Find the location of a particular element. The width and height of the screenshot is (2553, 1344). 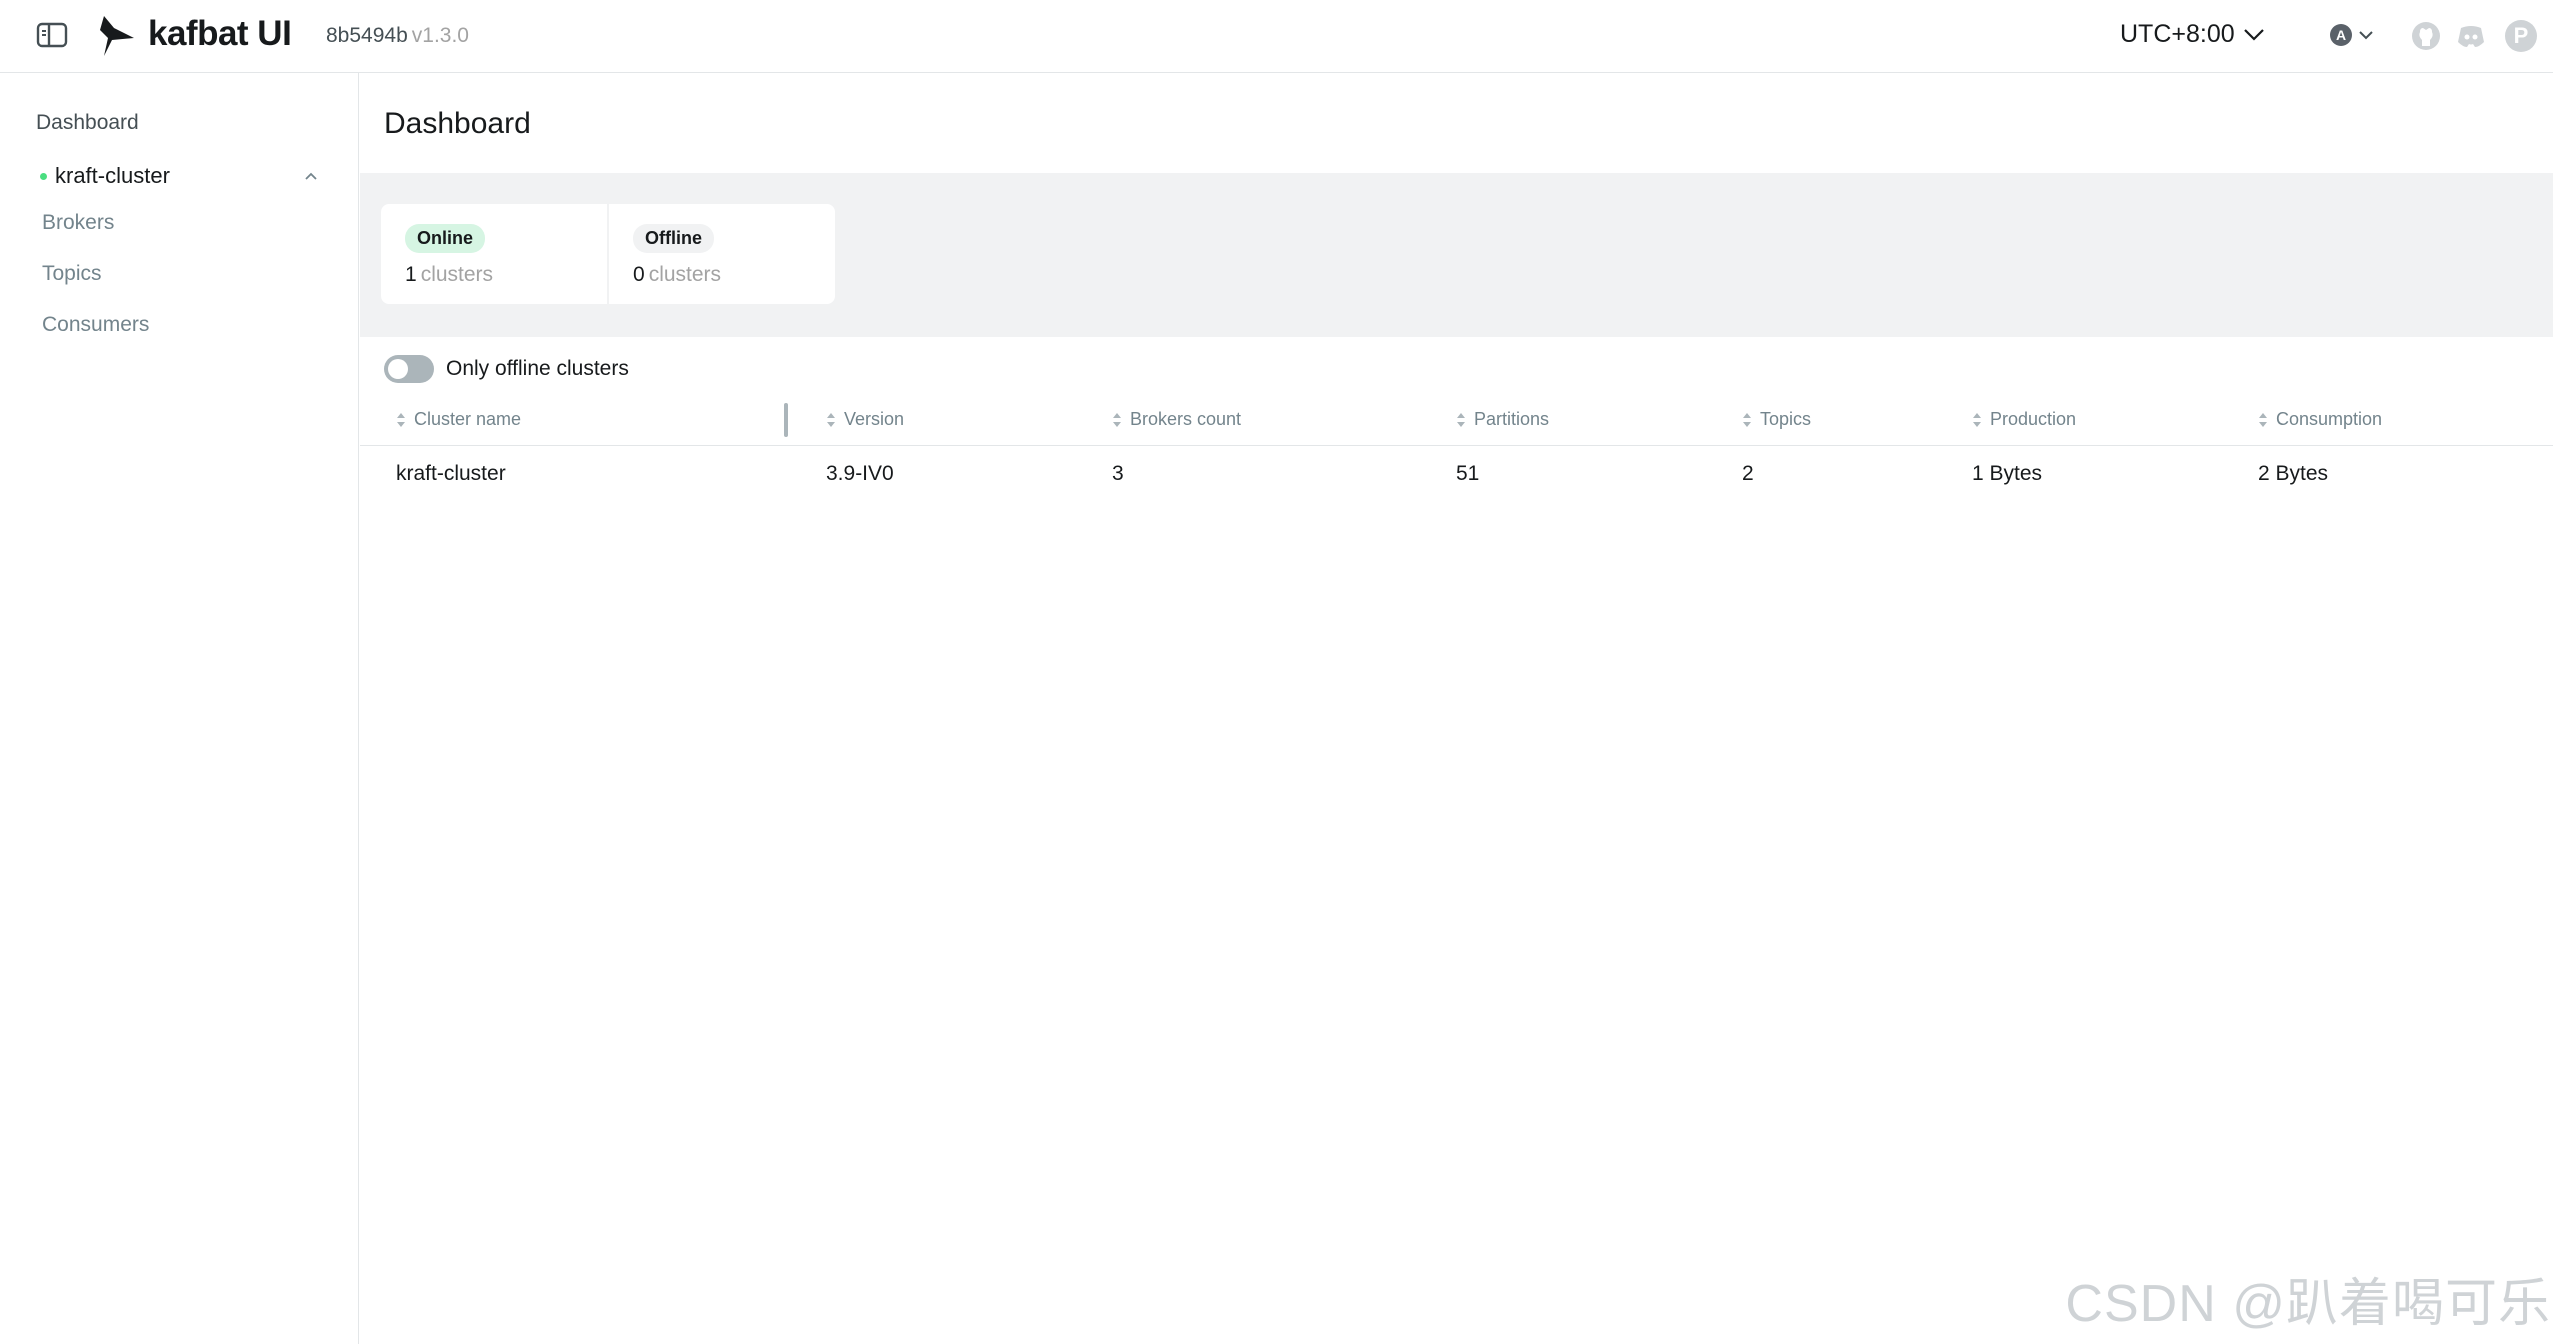

column-header-cluster-name: Cluster name is located at coordinates (458, 419).